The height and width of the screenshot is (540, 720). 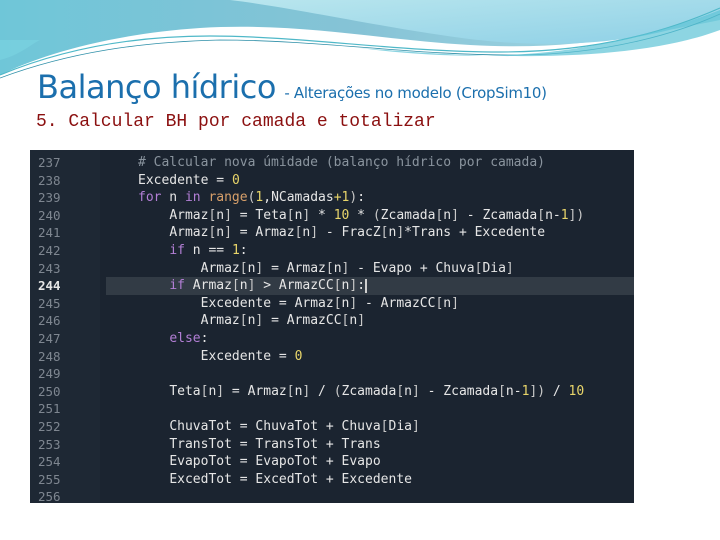 What do you see at coordinates (290, 479) in the screenshot?
I see `code-token: ExcedTot` at bounding box center [290, 479].